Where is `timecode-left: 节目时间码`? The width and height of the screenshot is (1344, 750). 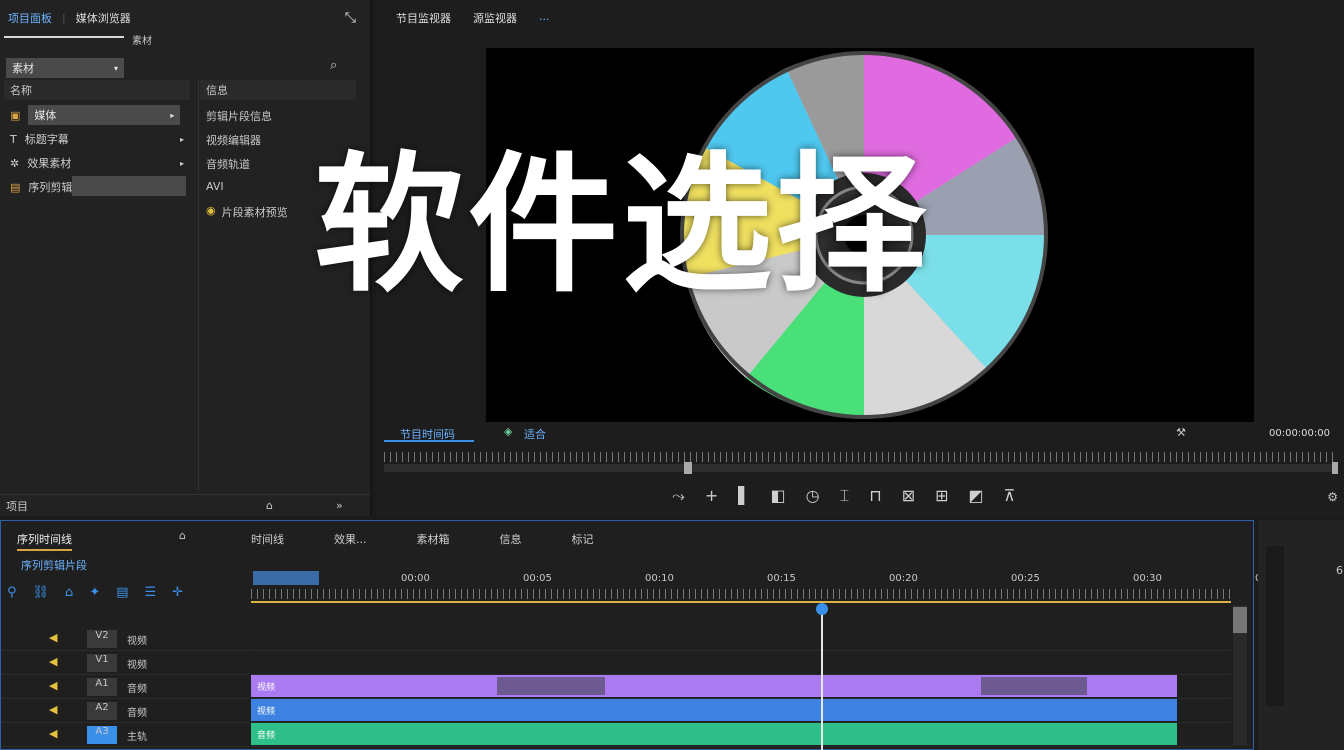 timecode-left: 节目时间码 is located at coordinates (427, 434).